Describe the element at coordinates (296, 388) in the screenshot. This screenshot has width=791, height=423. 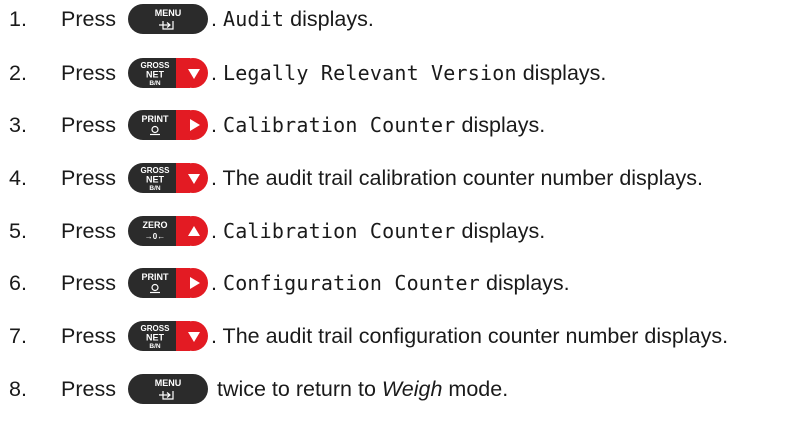
I see `instruction-text: twice to return to` at that location.